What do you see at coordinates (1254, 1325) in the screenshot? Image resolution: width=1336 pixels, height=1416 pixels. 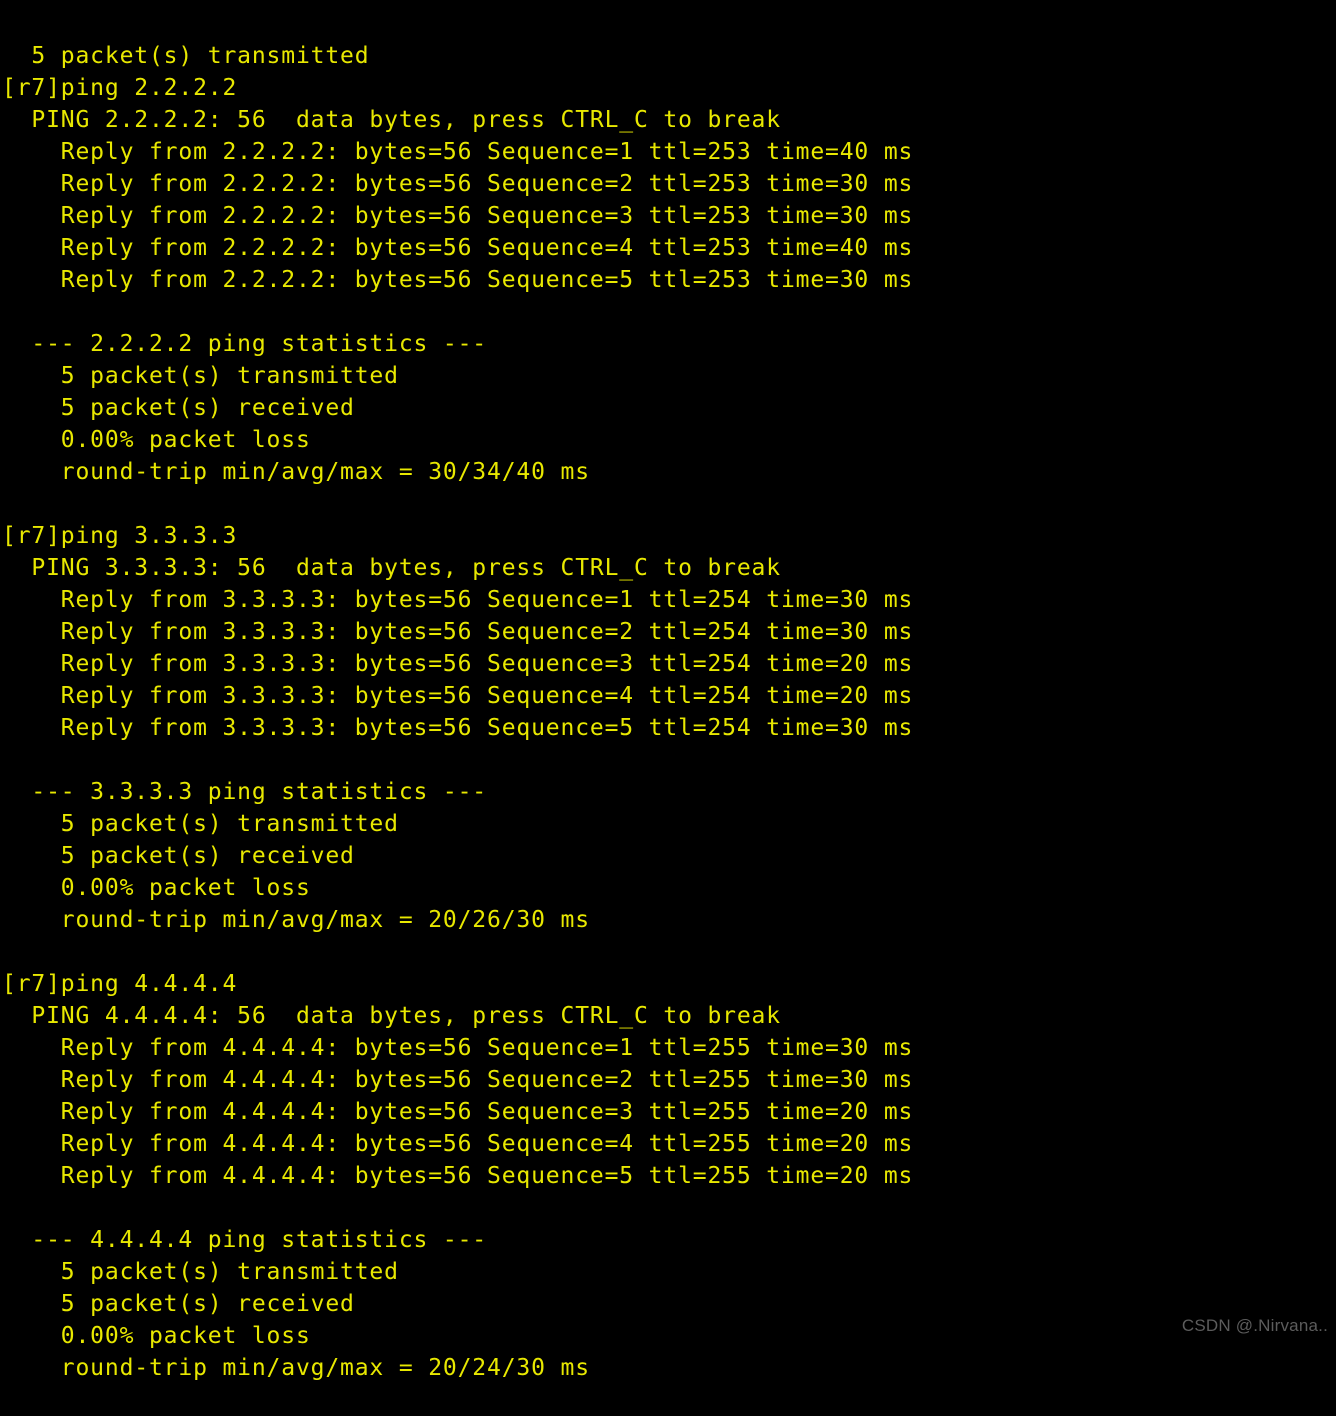 I see `csdn-watermark: CSDN @.Nirvana..` at bounding box center [1254, 1325].